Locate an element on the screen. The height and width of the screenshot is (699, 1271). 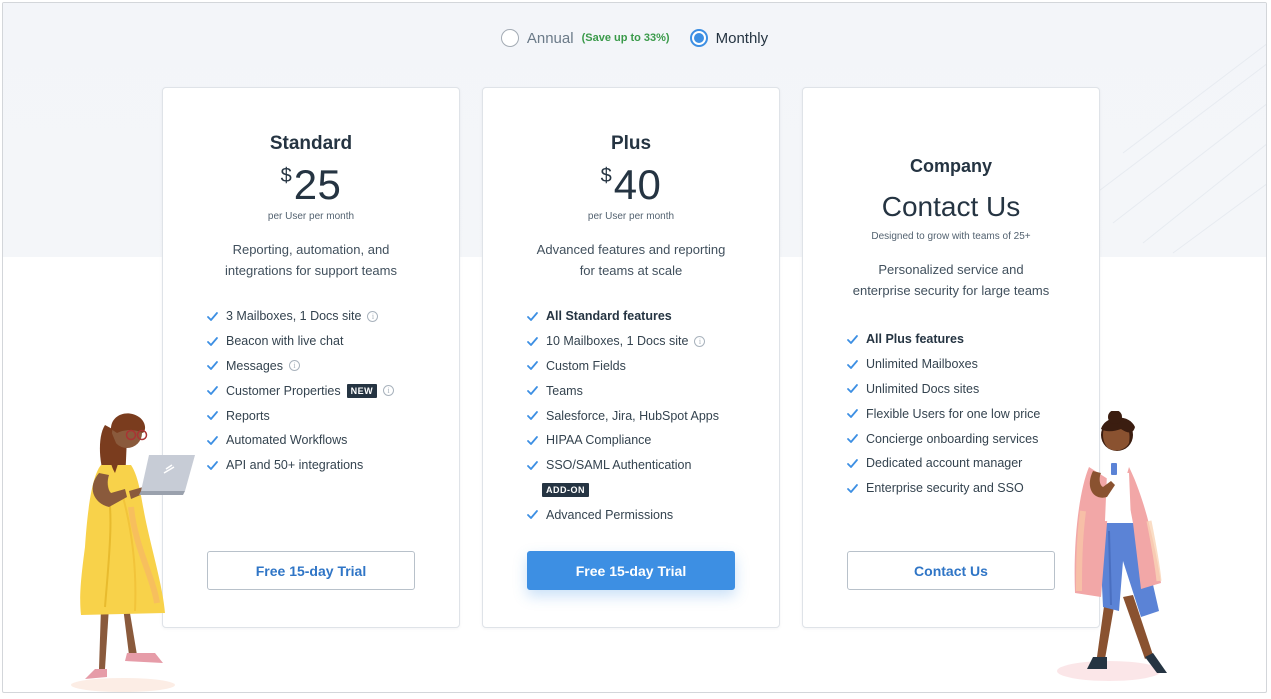
addon-row: ADD-ON is located at coordinates (622, 490).